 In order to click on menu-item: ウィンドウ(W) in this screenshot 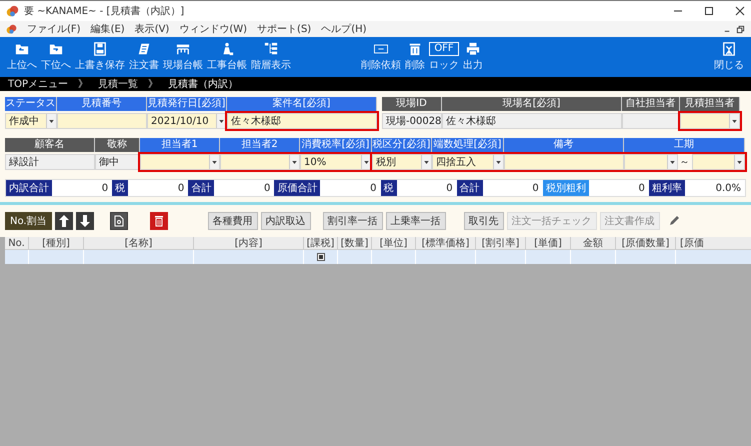, I will do `click(213, 29)`.